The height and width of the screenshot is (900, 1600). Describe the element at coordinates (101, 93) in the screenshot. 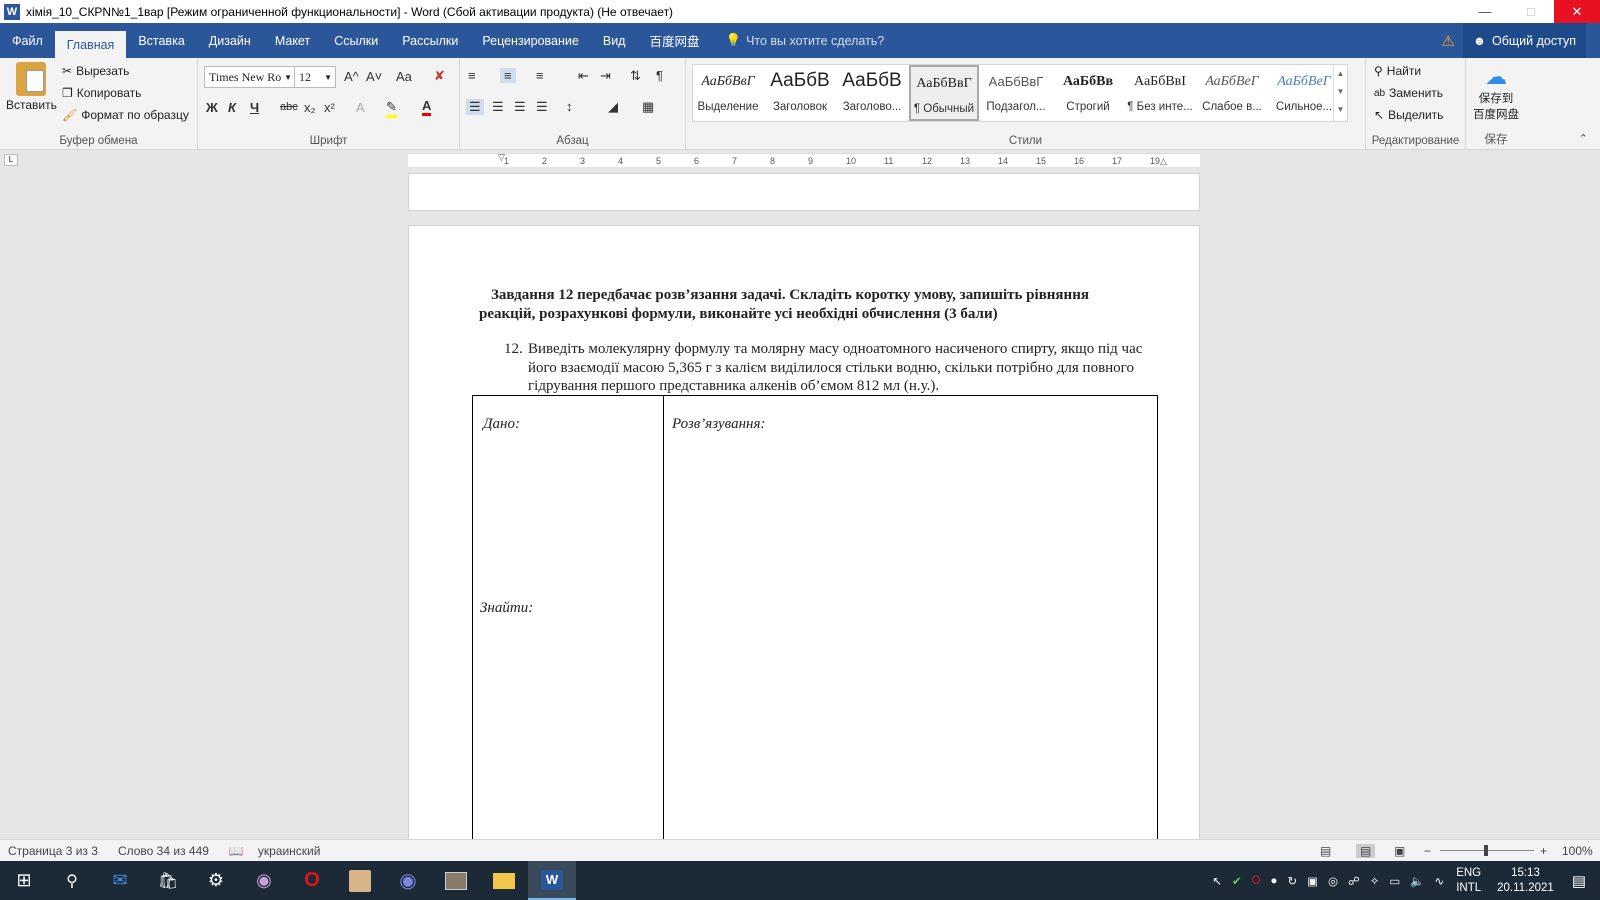

I see `copy-button: ❐ Копировать` at that location.